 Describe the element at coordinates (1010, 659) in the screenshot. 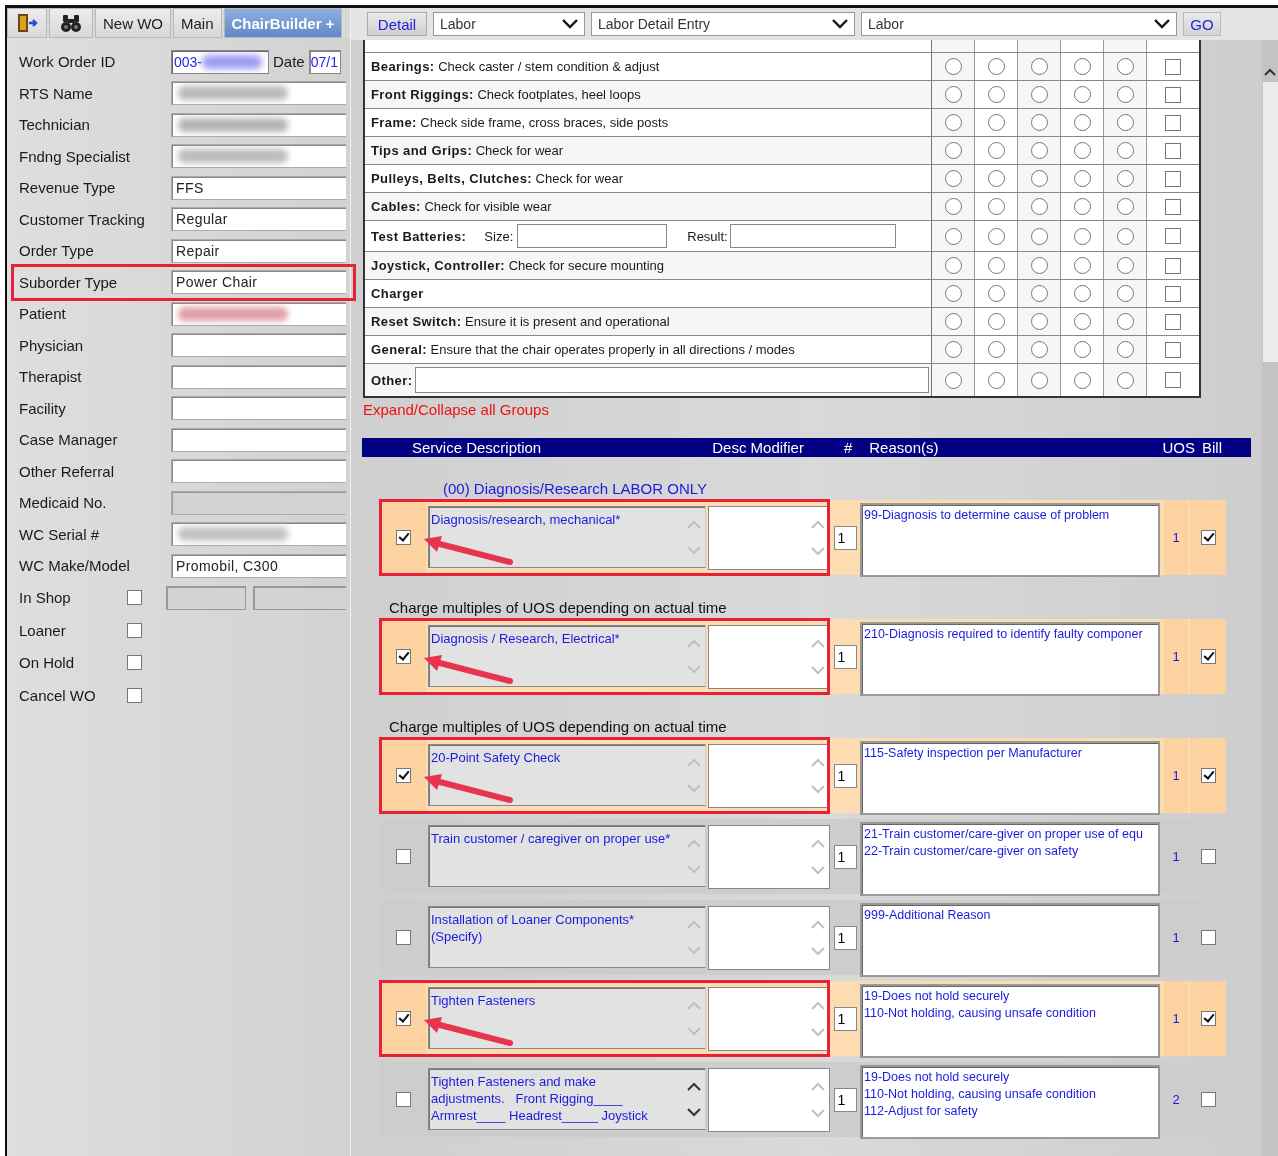

I see `reason-field: 210-Diagnosis required to identify faulty componer` at that location.